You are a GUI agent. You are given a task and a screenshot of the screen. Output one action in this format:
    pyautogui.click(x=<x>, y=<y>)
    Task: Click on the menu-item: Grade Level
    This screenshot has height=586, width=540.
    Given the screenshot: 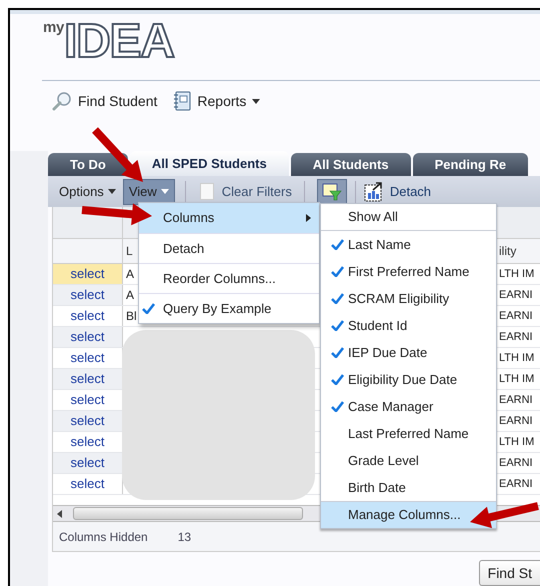 What is the action you would take?
    pyautogui.click(x=408, y=460)
    